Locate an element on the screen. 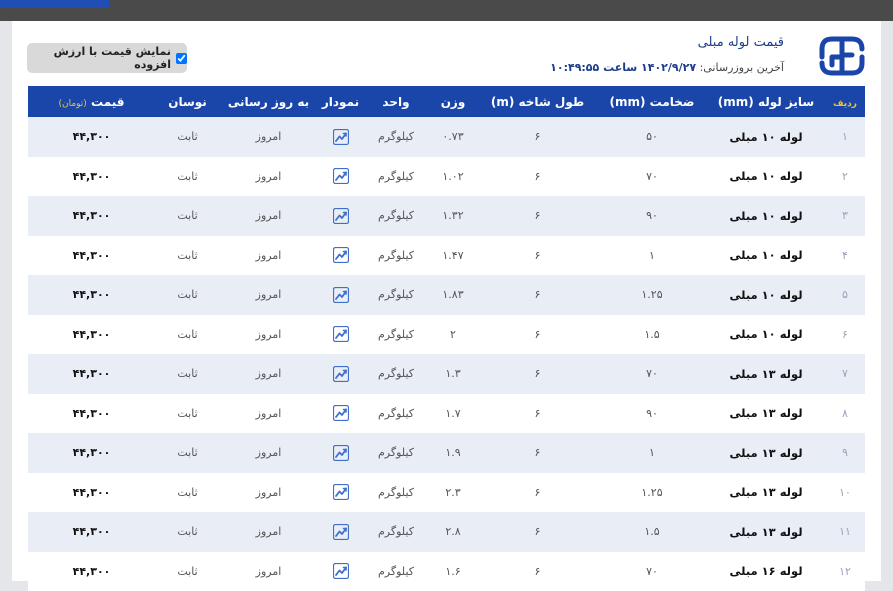 The height and width of the screenshot is (591, 893). weight: ۰.۷۳ is located at coordinates (453, 137).